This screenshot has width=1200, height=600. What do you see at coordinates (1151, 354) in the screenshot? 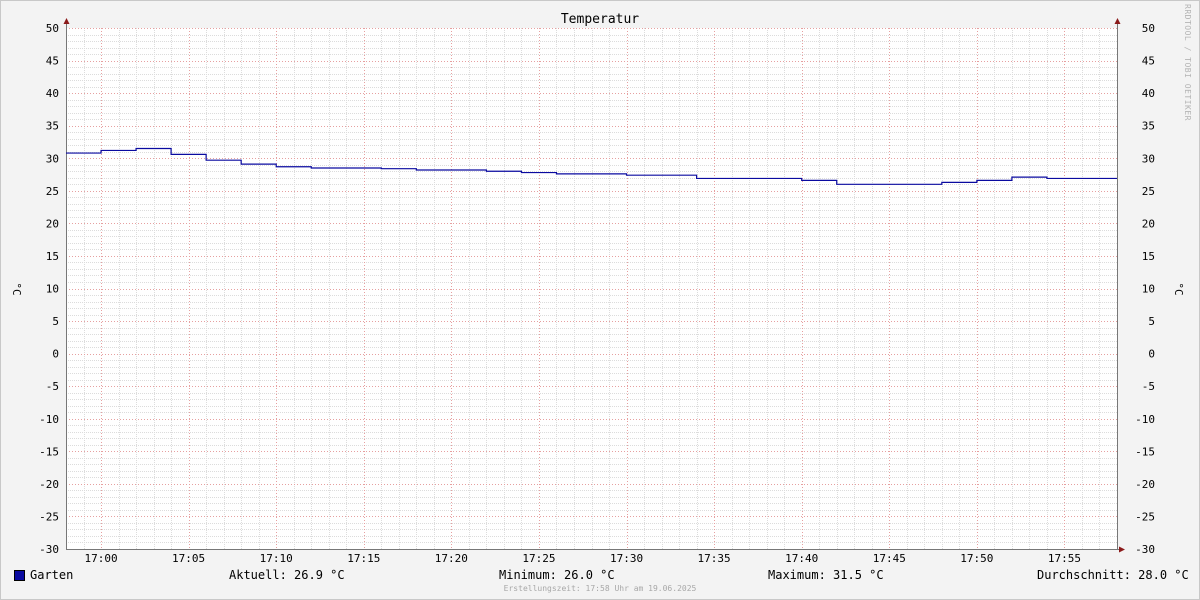
I see `y-tick-label-right: 0` at bounding box center [1151, 354].